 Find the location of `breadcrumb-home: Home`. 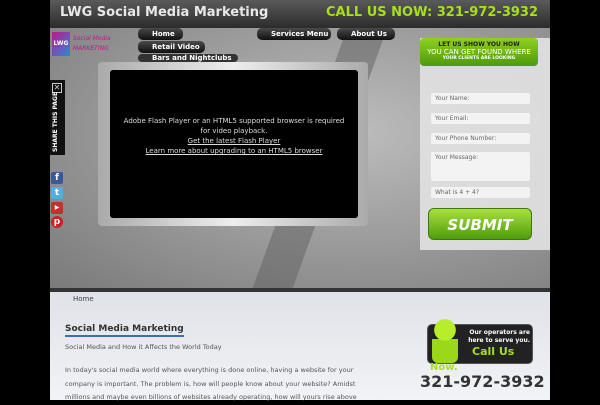

breadcrumb-home: Home is located at coordinates (83, 299).